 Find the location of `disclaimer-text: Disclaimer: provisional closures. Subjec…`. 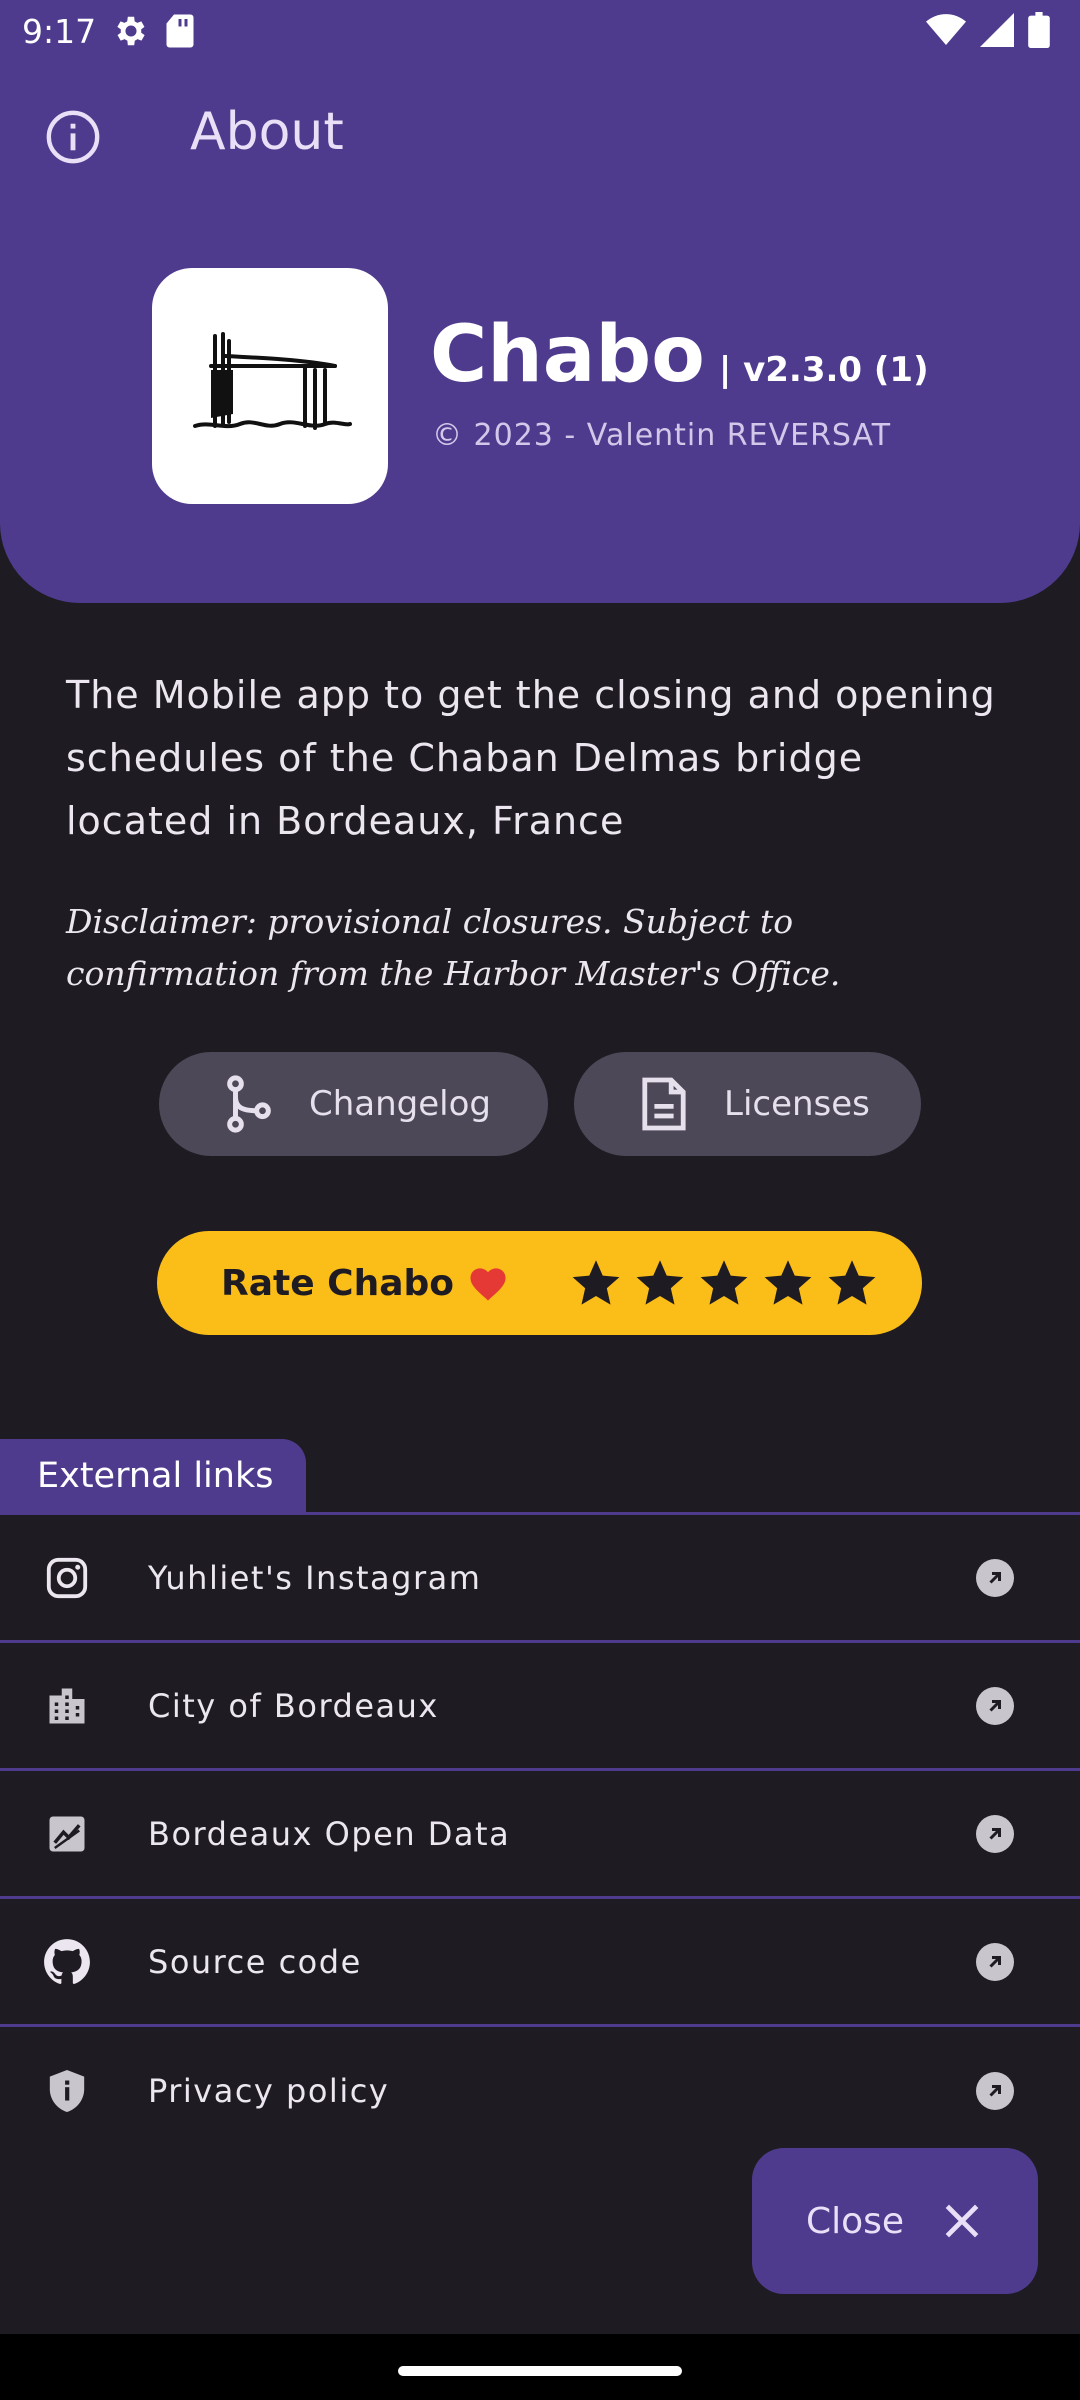

disclaimer-text: Disclaimer: provisional closures. Subjec… is located at coordinates (453, 947).